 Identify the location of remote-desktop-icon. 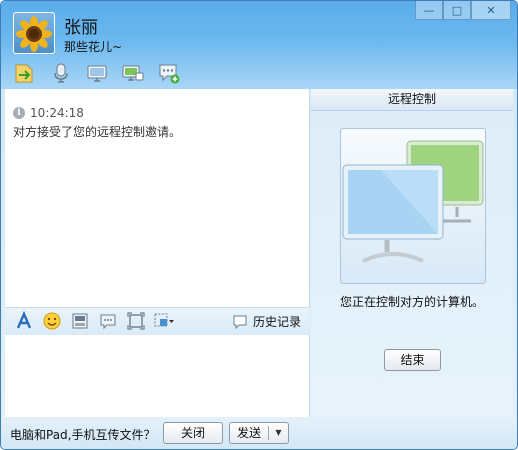
(133, 73).